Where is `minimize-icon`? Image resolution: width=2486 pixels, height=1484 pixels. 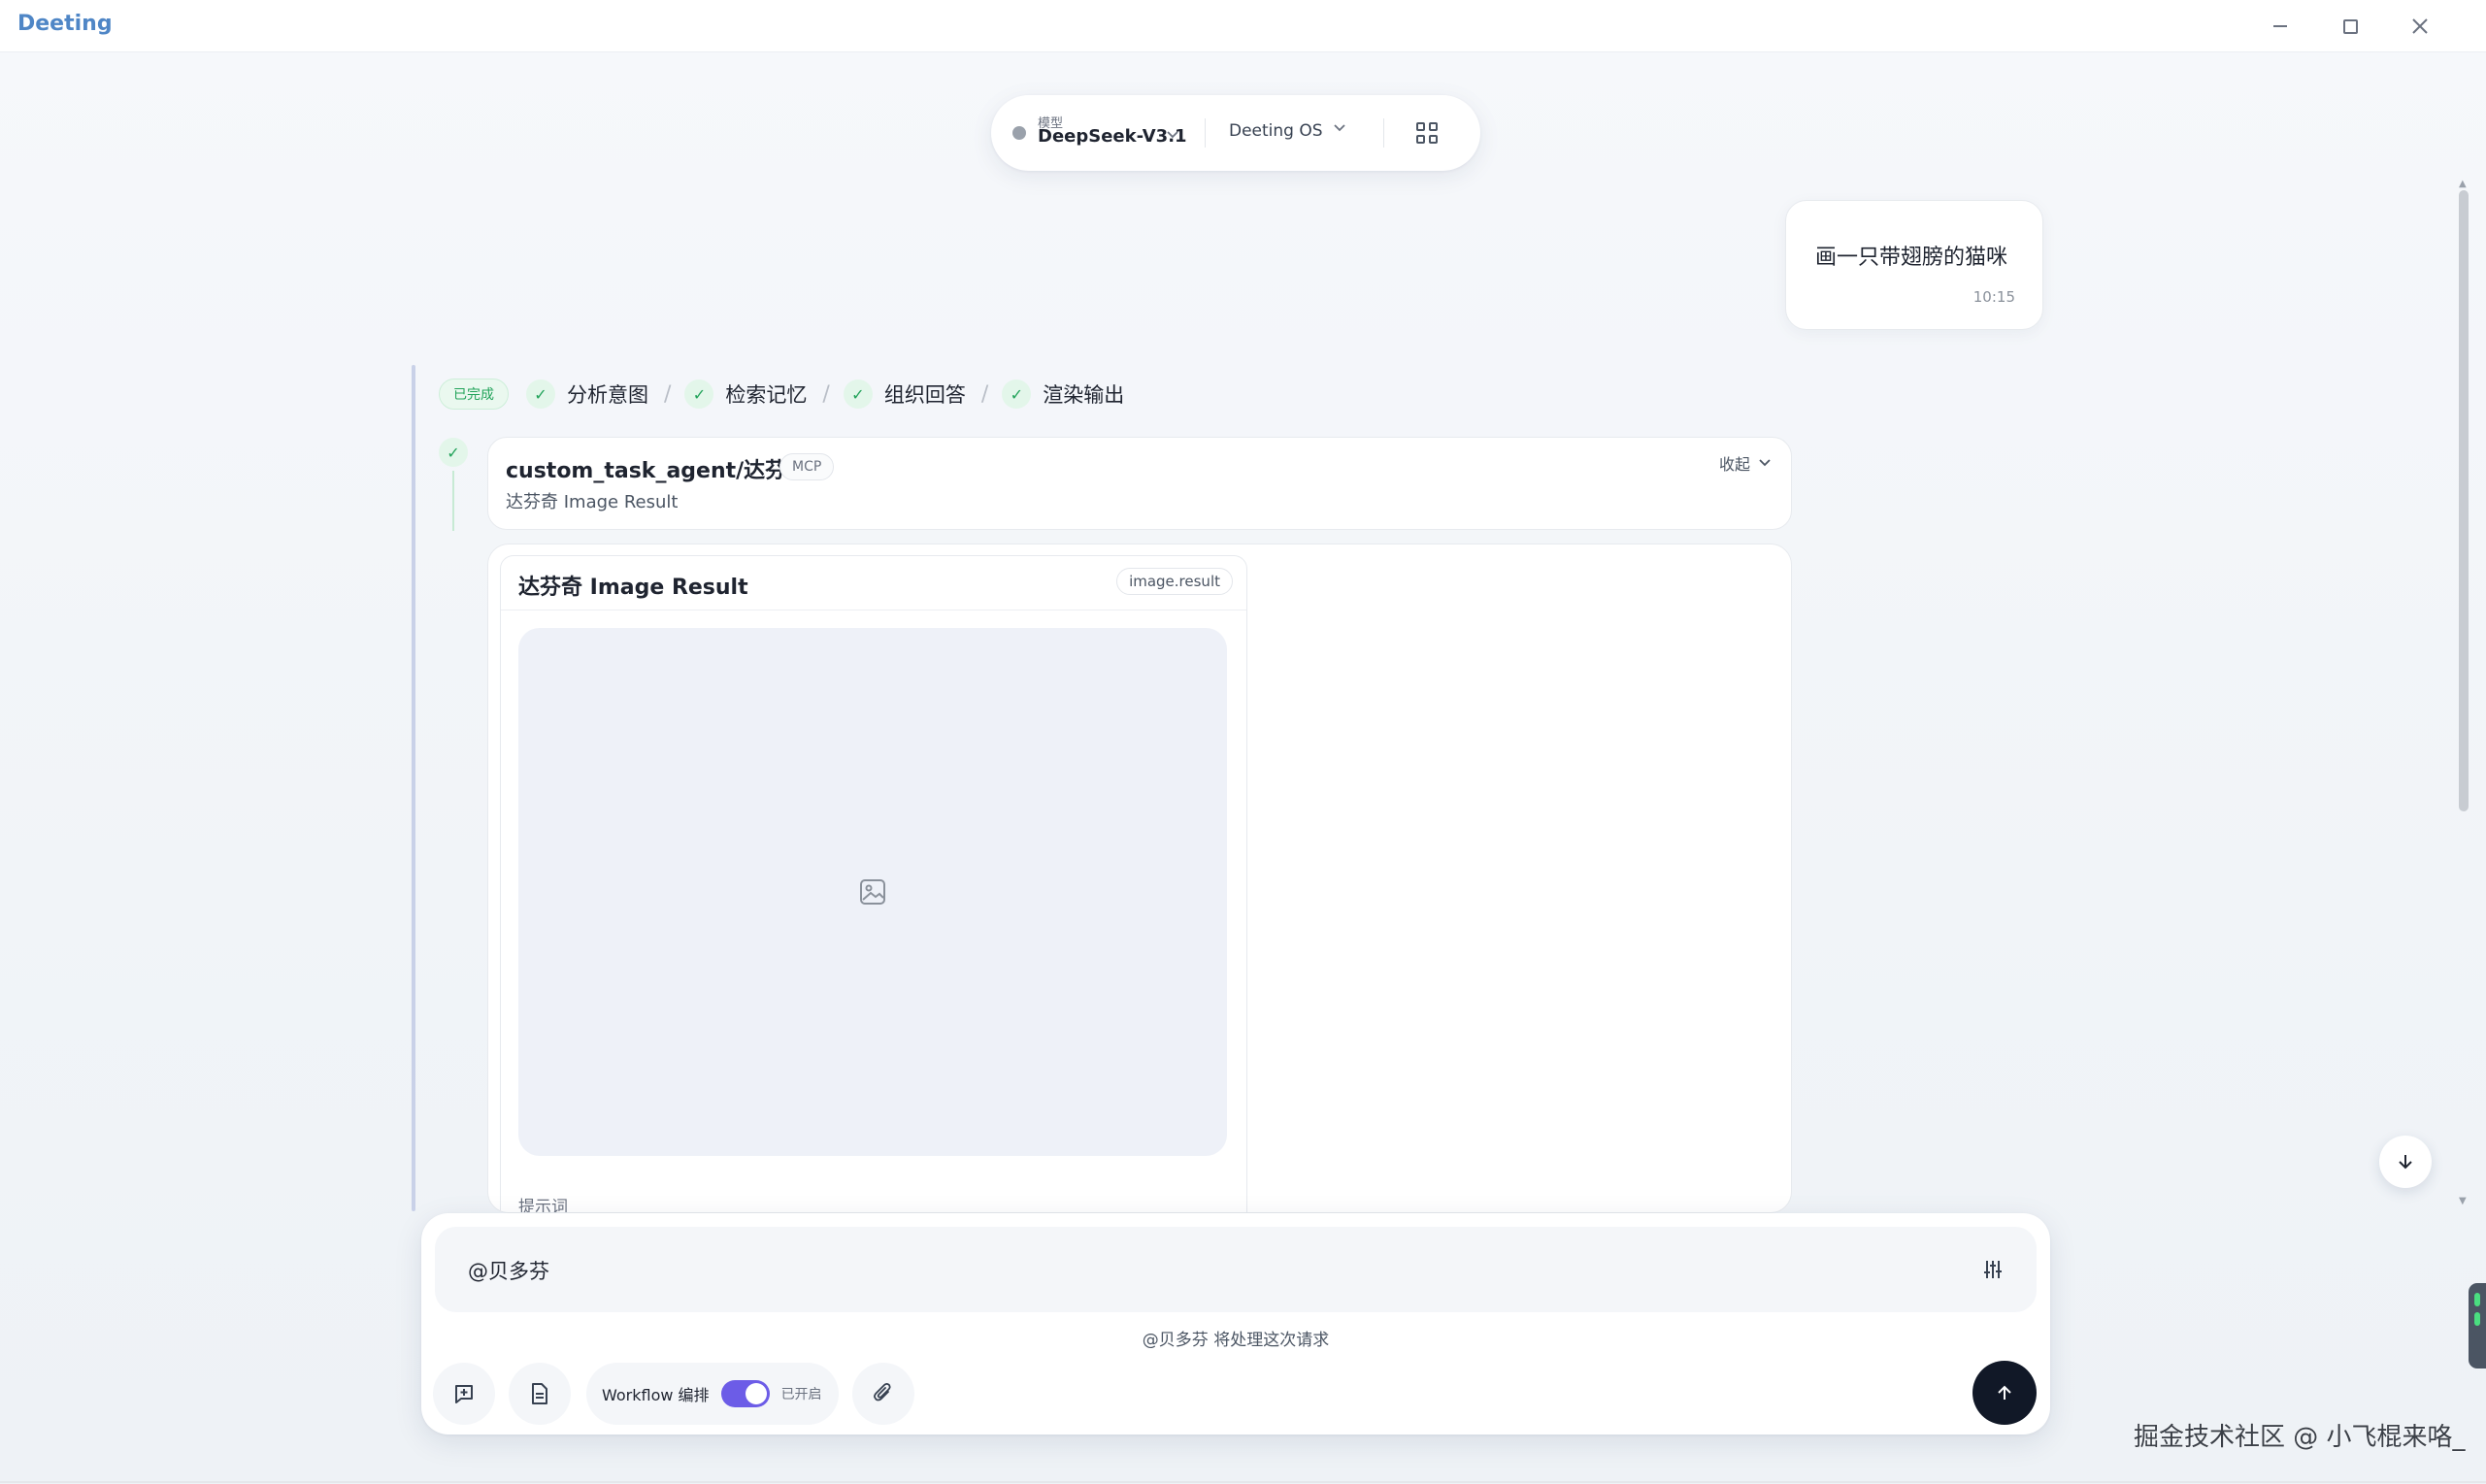 minimize-icon is located at coordinates (2280, 26).